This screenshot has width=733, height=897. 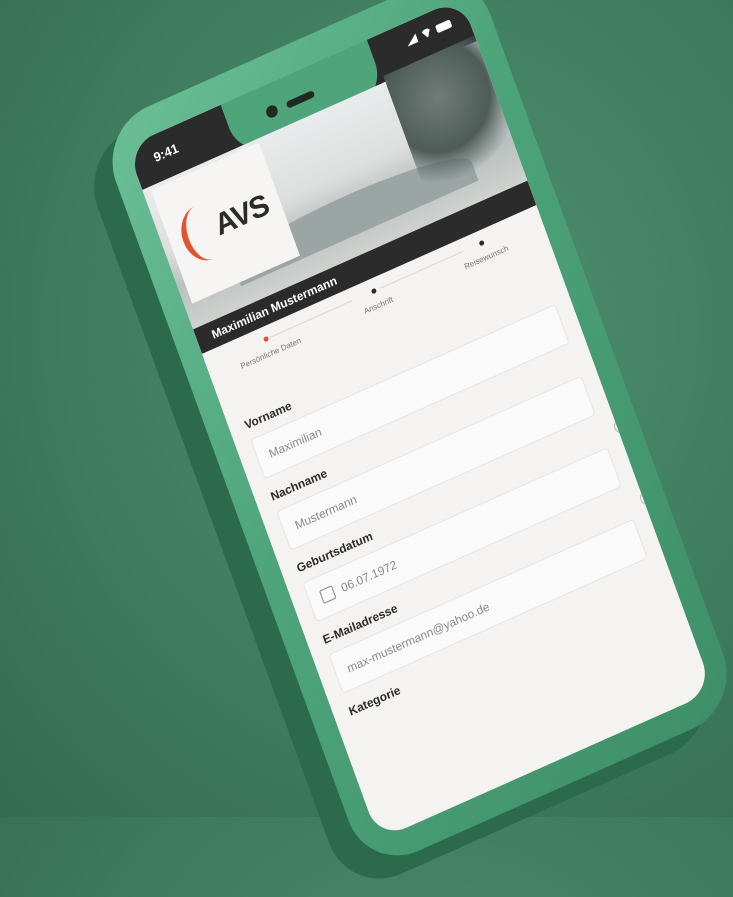 What do you see at coordinates (295, 442) in the screenshot?
I see `first-name-value: Maximilian` at bounding box center [295, 442].